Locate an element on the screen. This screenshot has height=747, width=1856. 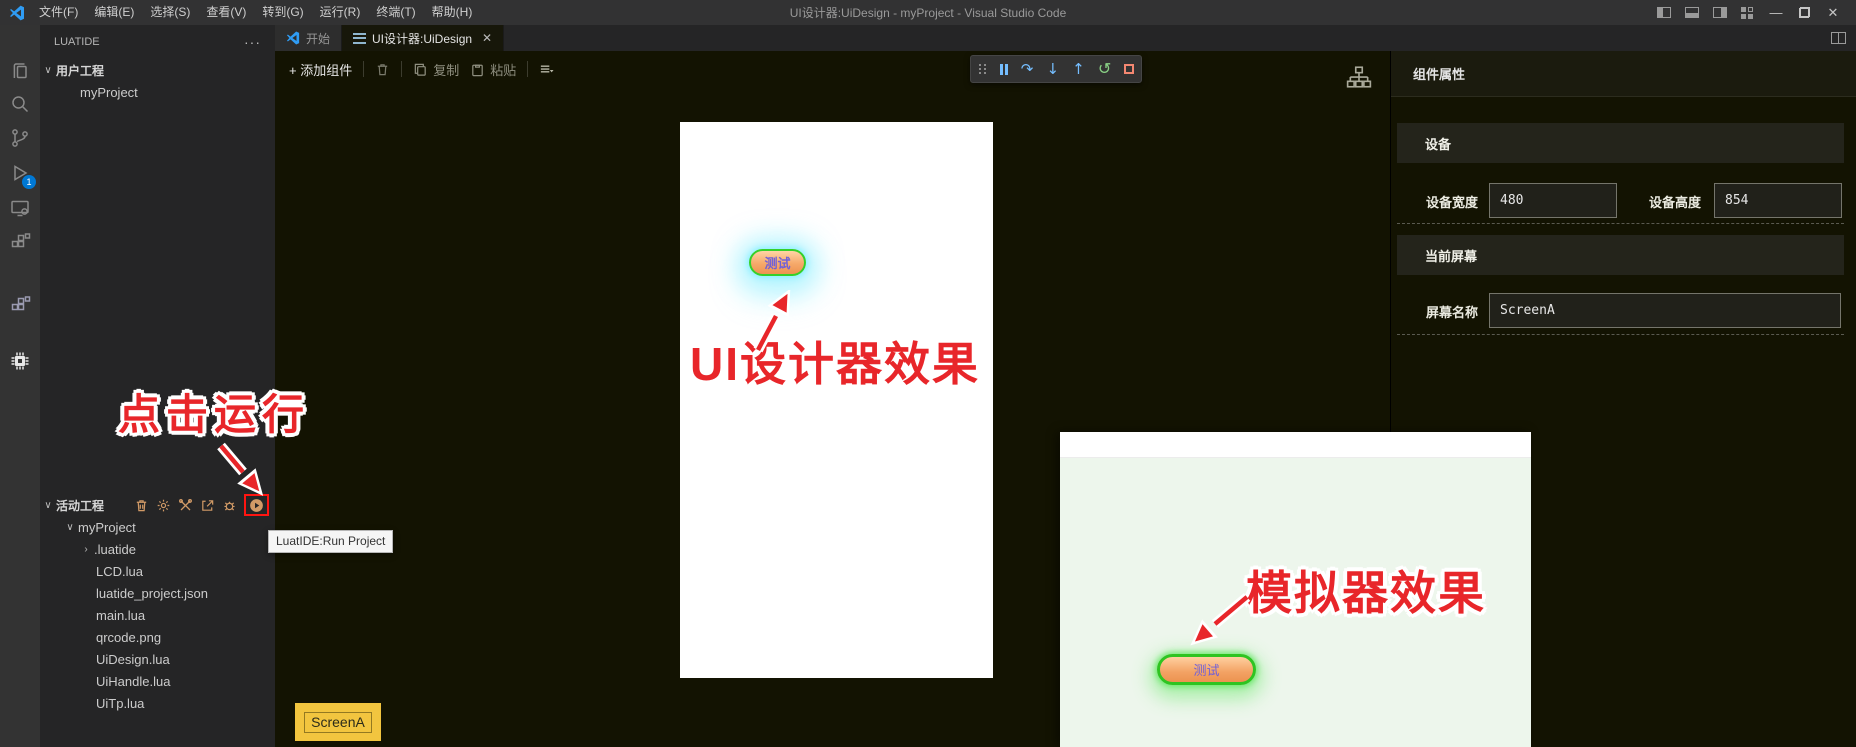
copy-button: 复制 is located at coordinates (436, 69).